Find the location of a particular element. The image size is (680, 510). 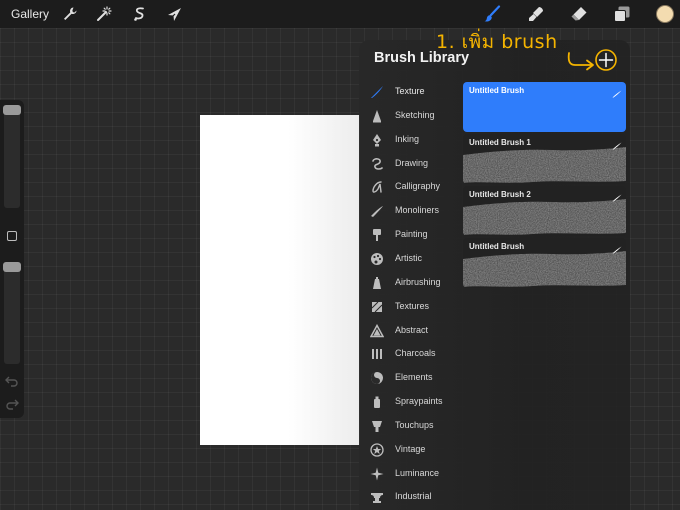

brush-category-abstract: Abstract is located at coordinates (411, 332).